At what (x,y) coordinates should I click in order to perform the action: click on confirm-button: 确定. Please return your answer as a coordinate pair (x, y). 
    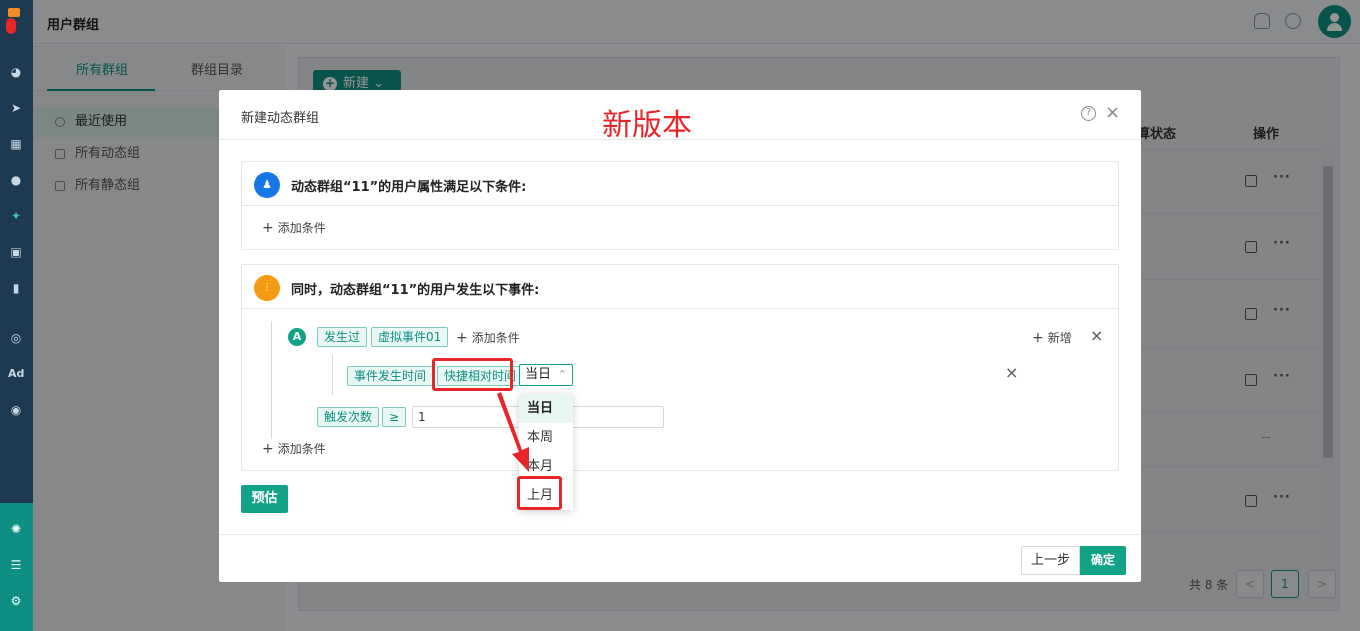
    Looking at the image, I should click on (1103, 560).